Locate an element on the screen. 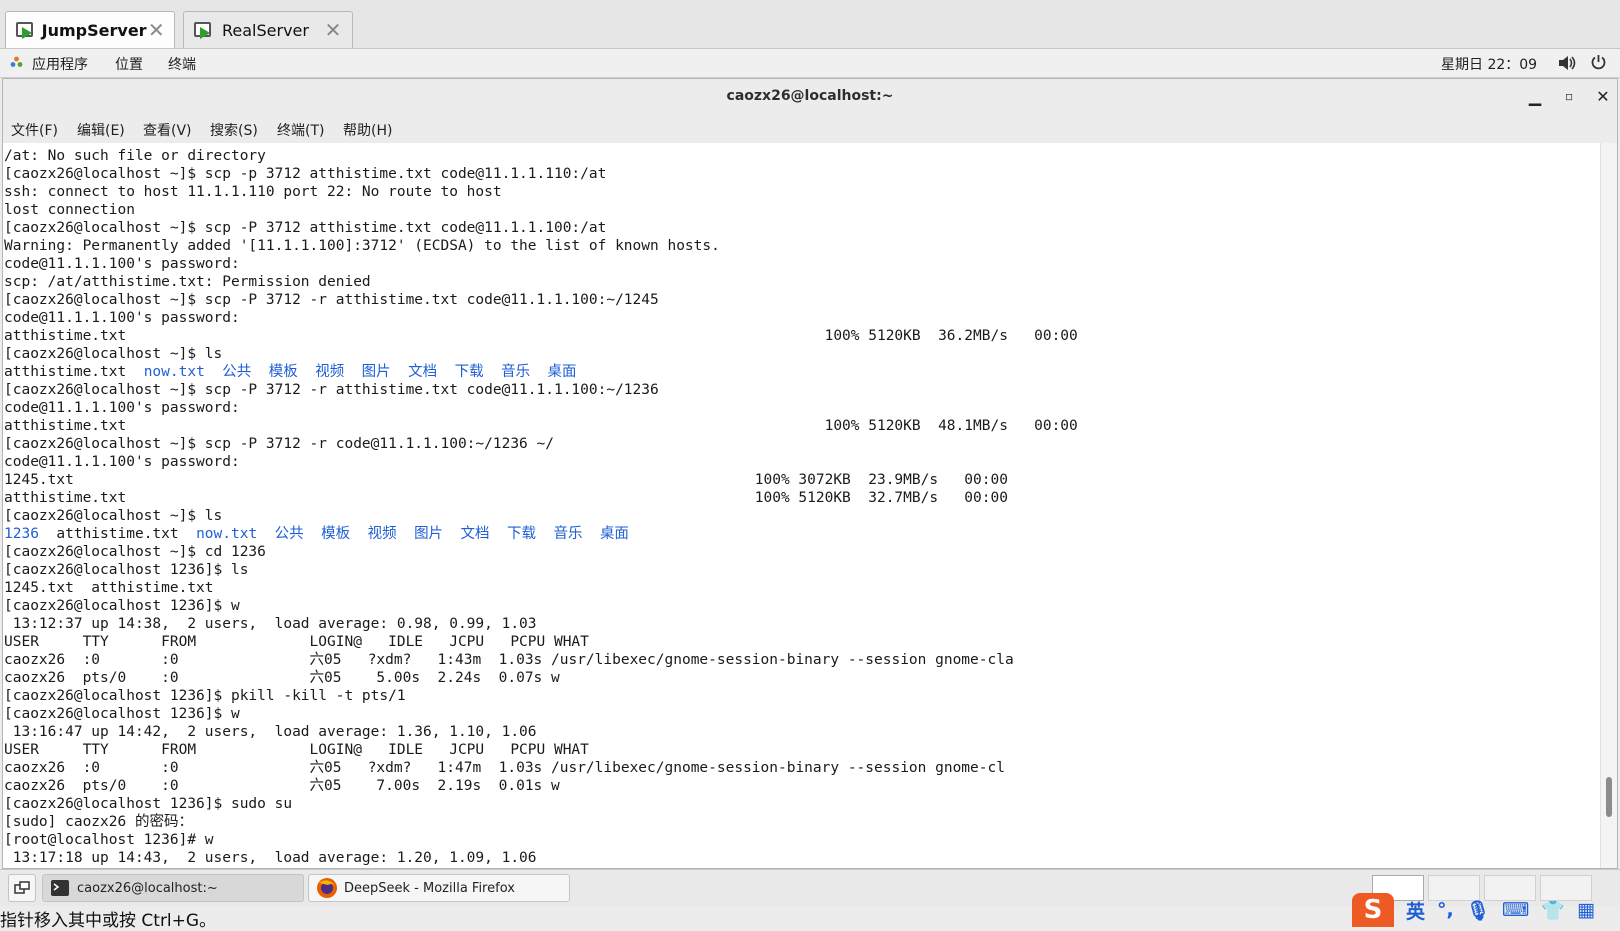 Image resolution: width=1620 pixels, height=931 pixels. terminal-line: [caozx26@localhost 1236]$ ls is located at coordinates (126, 570).